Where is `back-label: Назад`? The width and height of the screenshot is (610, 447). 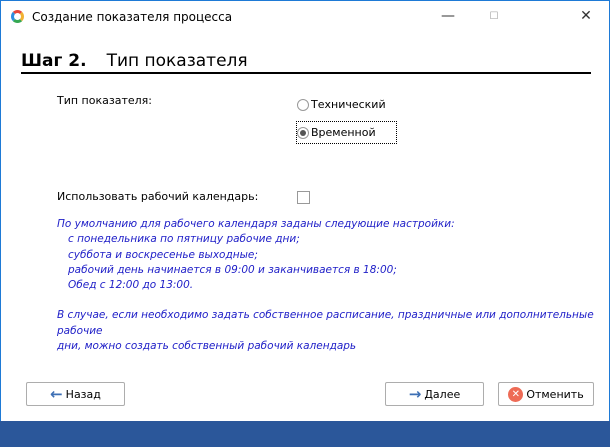 back-label: Назад is located at coordinates (83, 394).